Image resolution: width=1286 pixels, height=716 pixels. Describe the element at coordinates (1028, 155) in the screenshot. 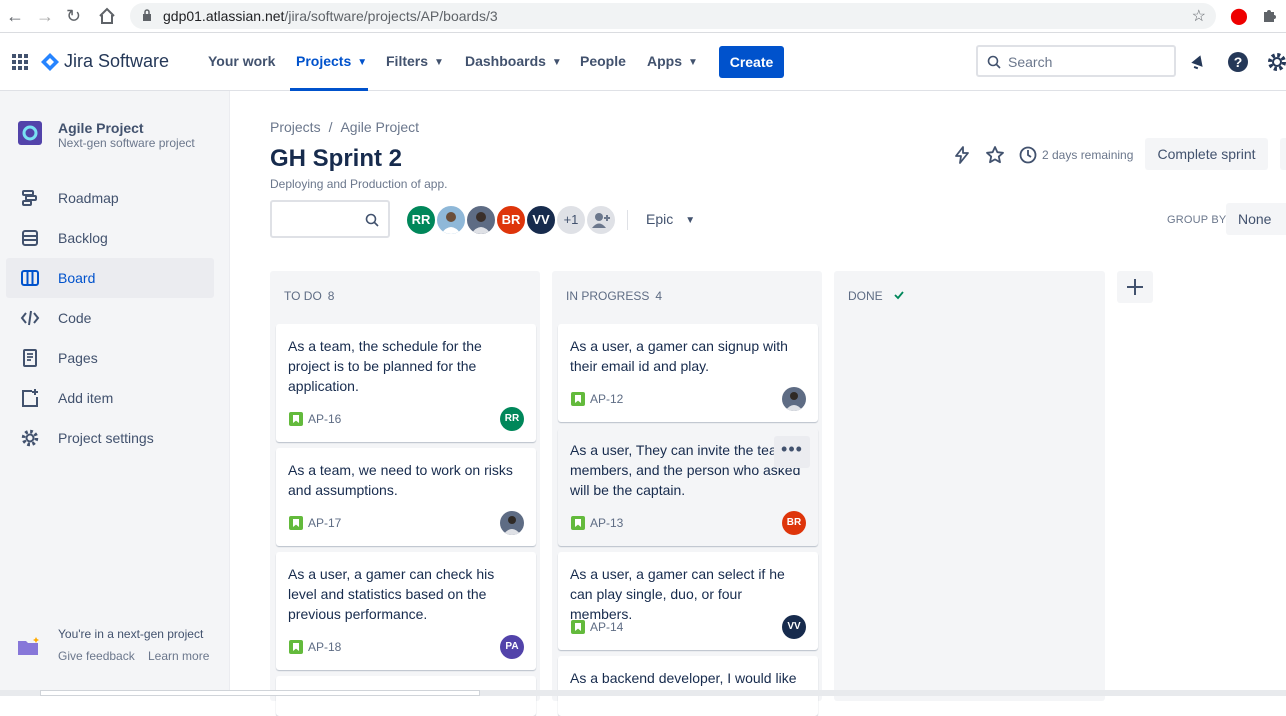

I see `clock-icon` at that location.